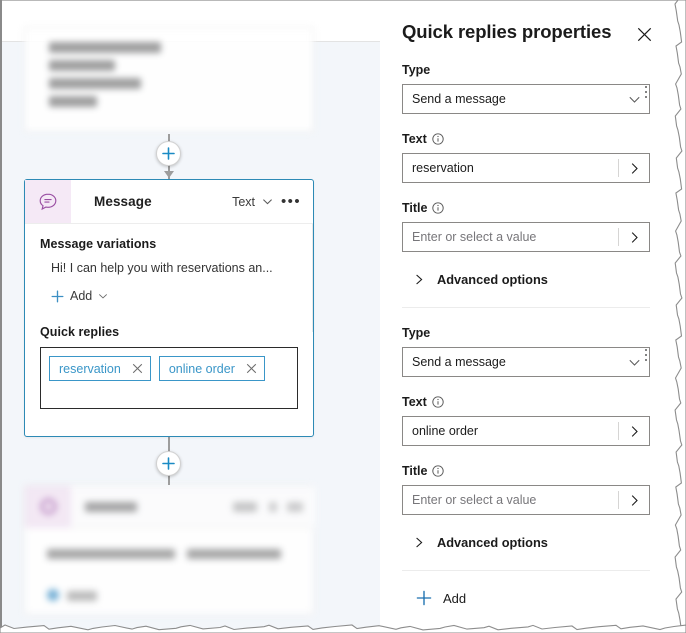  I want to click on add-node-button-bottom, so click(168, 463).